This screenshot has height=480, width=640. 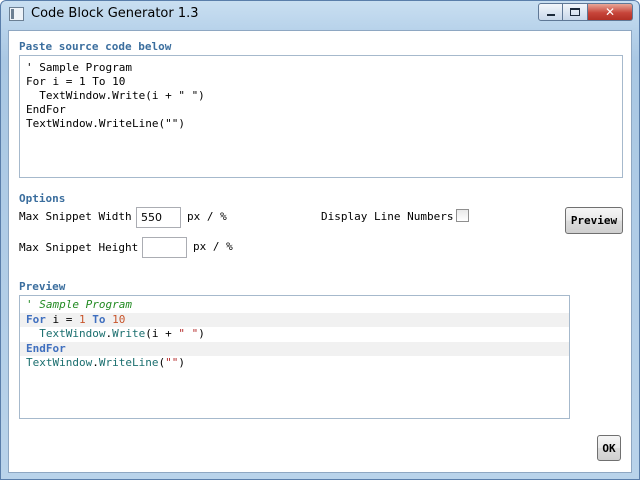 What do you see at coordinates (79, 247) in the screenshot?
I see `max-height-label: Max Snippet Height` at bounding box center [79, 247].